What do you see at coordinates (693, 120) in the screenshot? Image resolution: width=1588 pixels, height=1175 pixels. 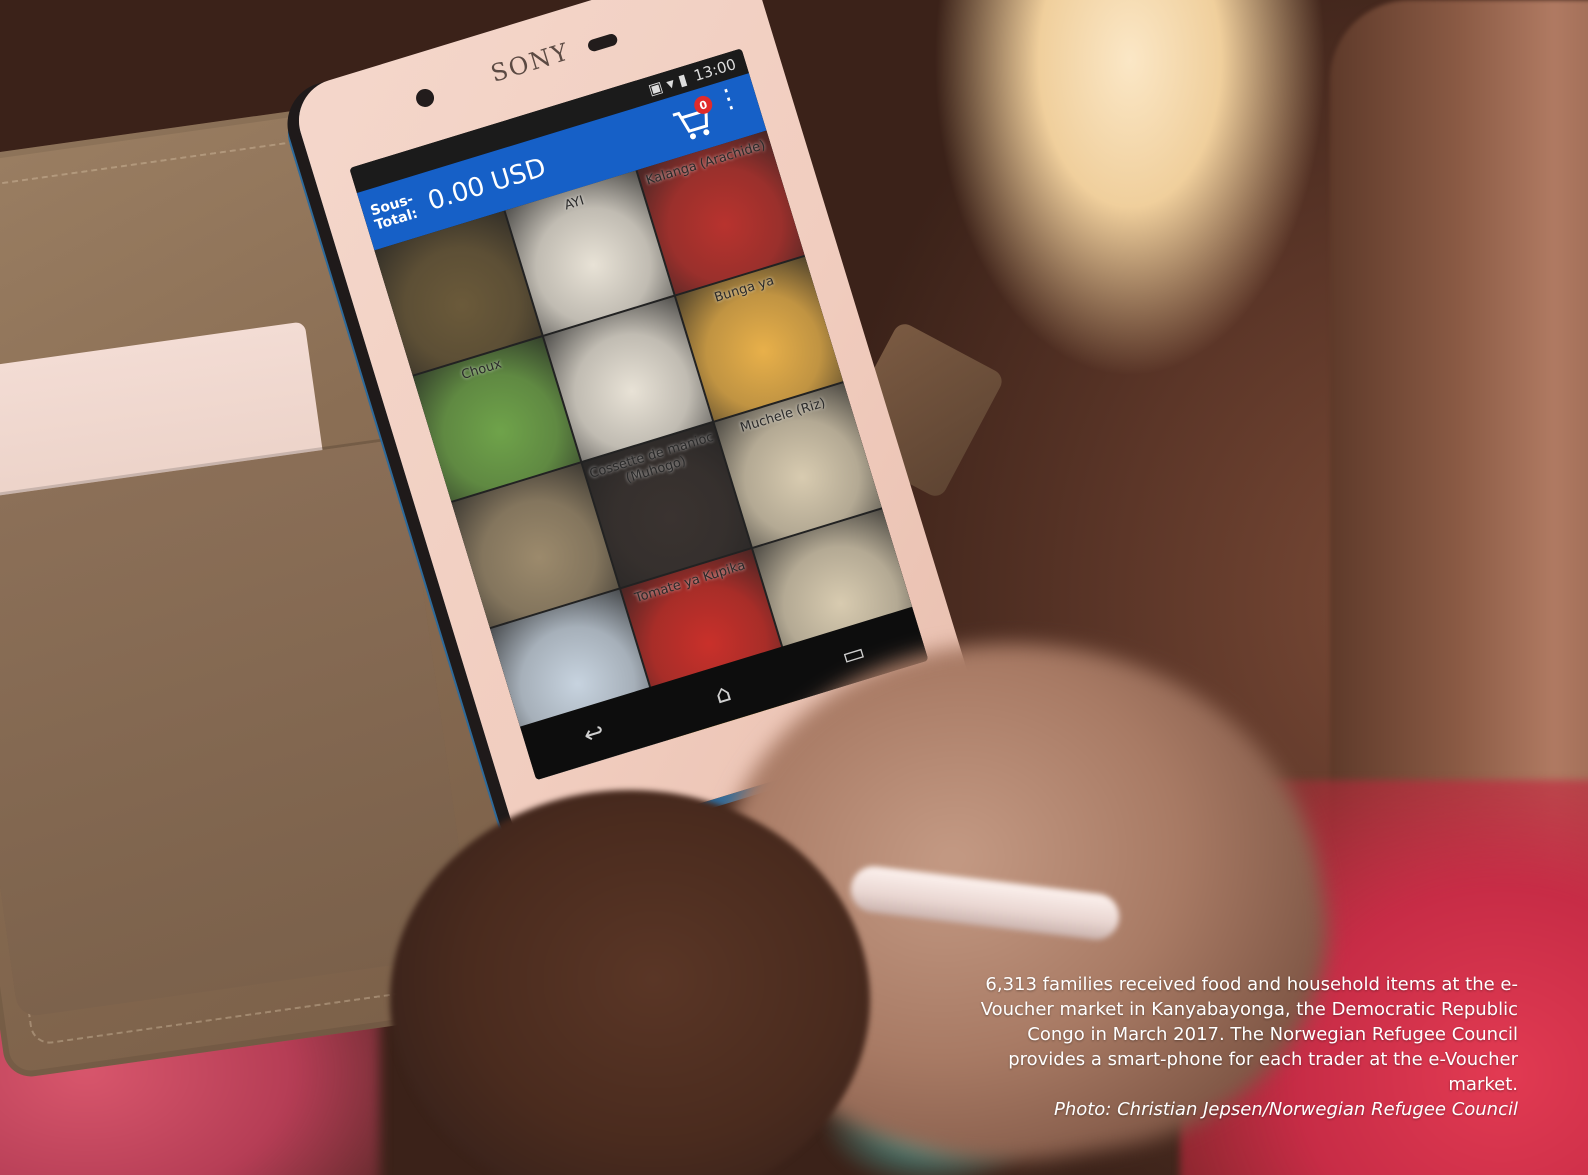 I see `cart-button: 0` at bounding box center [693, 120].